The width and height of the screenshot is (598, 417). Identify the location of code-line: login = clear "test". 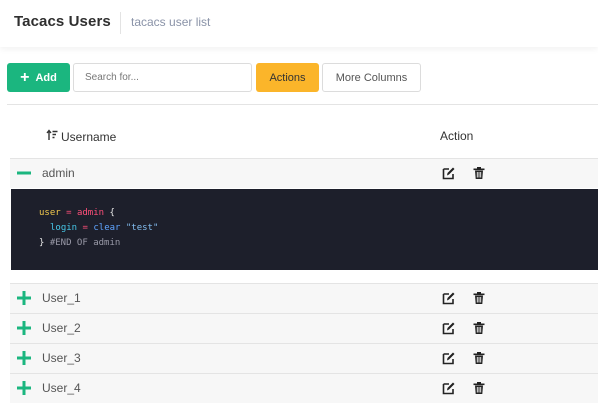
(104, 228).